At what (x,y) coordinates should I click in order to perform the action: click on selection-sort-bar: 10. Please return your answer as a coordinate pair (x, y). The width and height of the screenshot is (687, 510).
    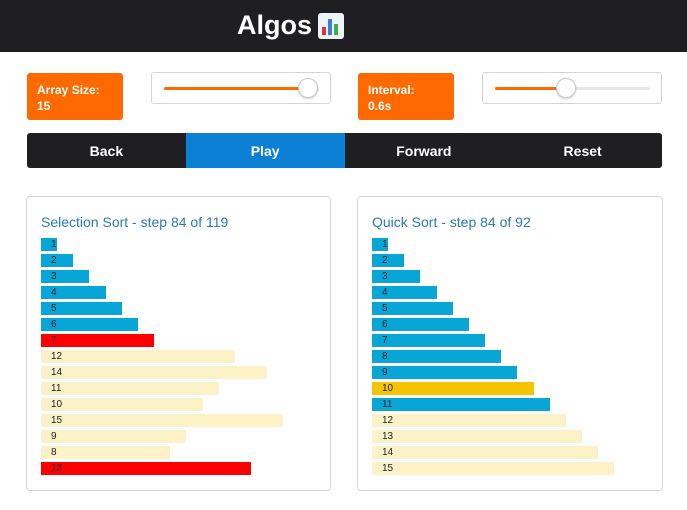
    Looking at the image, I should click on (122, 404).